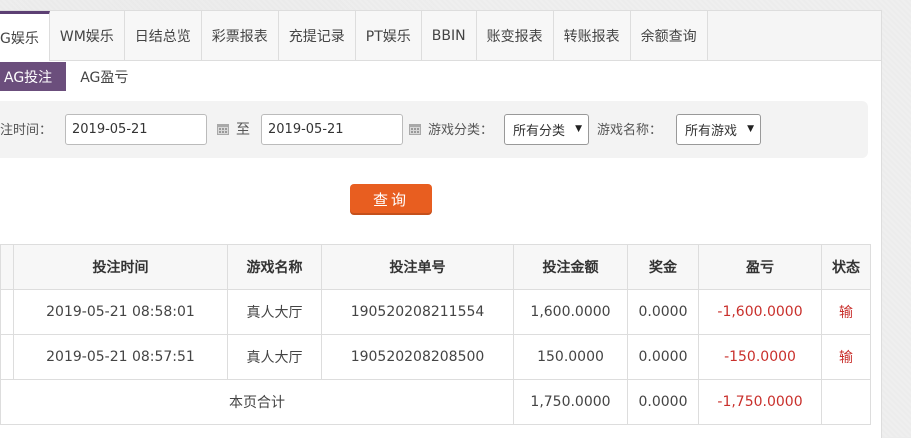 The image size is (911, 438). What do you see at coordinates (243, 130) in the screenshot?
I see `to-label: 至` at bounding box center [243, 130].